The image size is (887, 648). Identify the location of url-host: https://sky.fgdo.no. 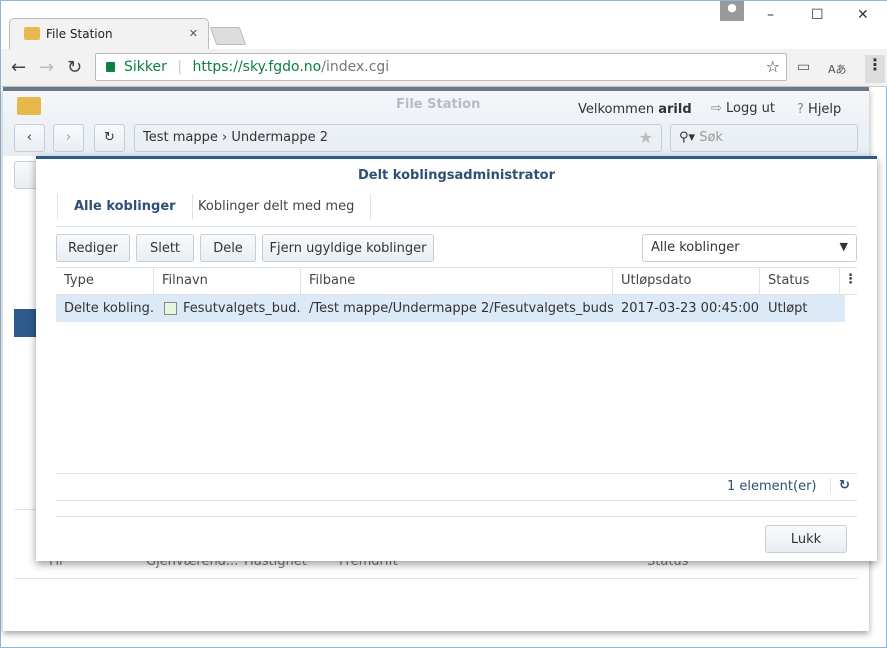
(257, 67).